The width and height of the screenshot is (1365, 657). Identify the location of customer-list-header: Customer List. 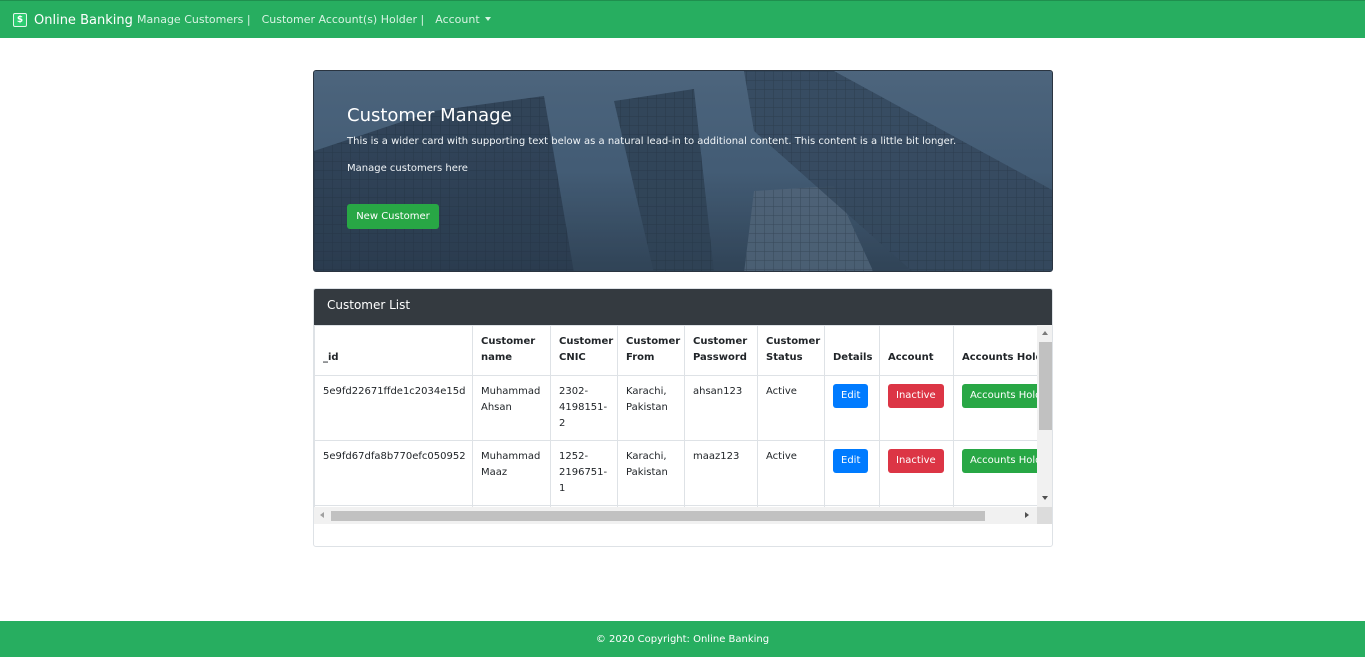
(683, 307).